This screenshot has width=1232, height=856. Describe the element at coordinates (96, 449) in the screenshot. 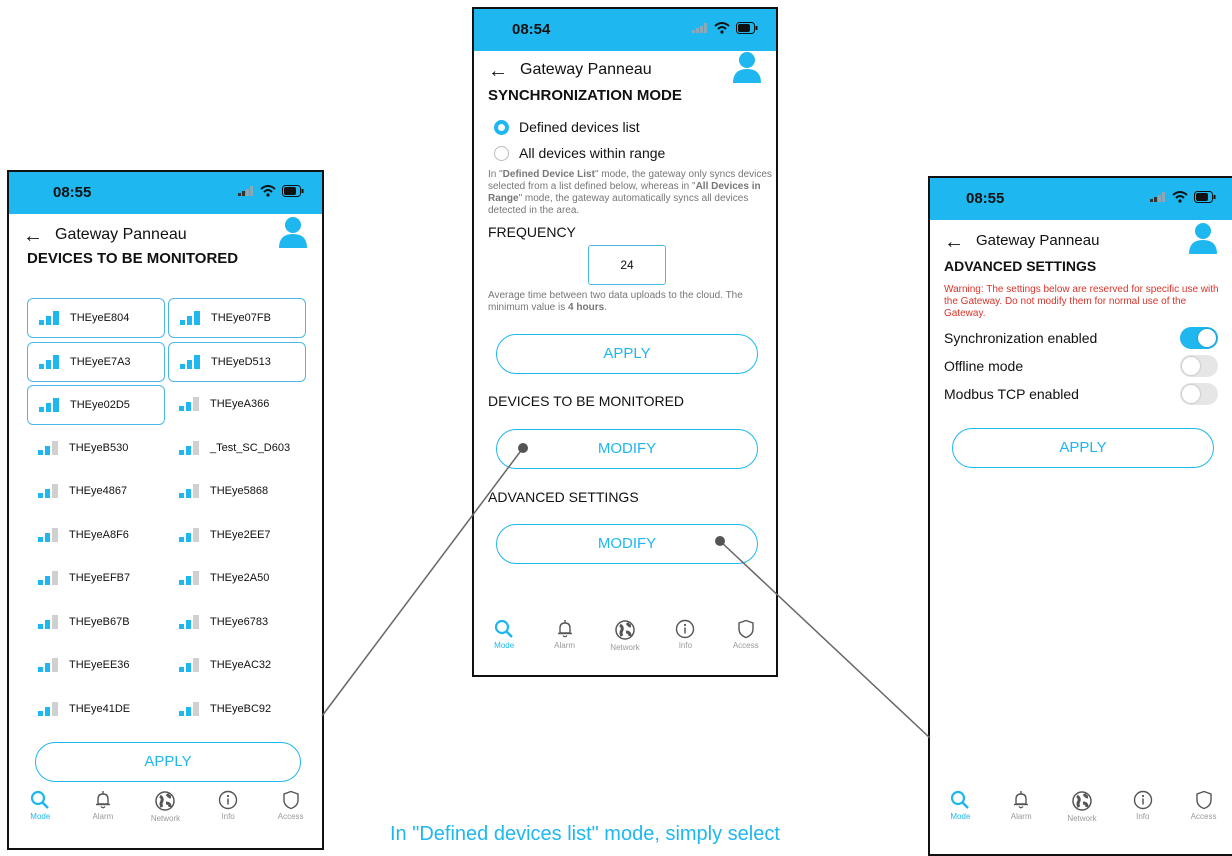

I see `device-item: THEyeB530` at that location.